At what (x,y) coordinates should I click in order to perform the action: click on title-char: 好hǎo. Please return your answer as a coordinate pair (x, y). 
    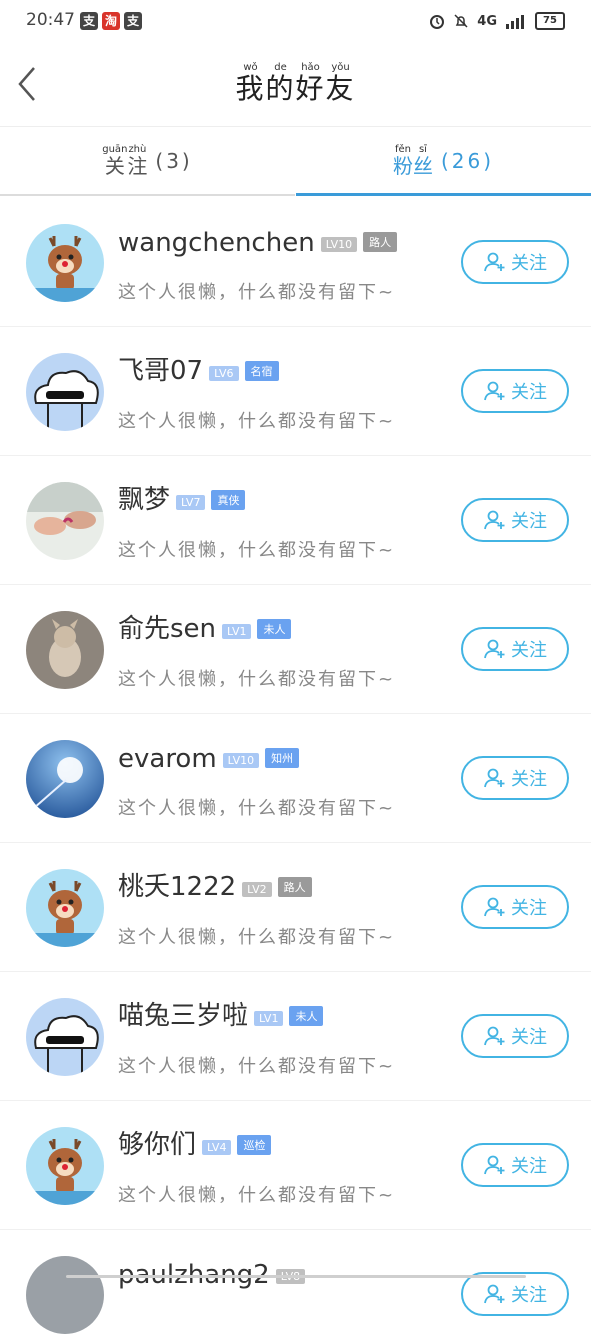
    Looking at the image, I should click on (310, 83).